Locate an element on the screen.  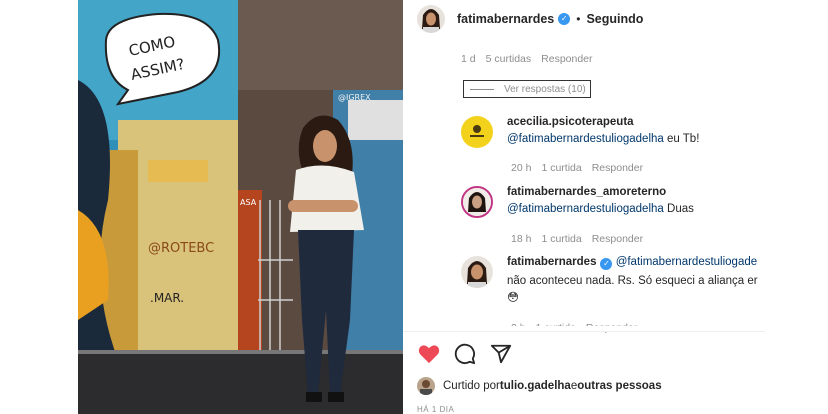
view-replies-button: Ver respostas (10) is located at coordinates (527, 89).